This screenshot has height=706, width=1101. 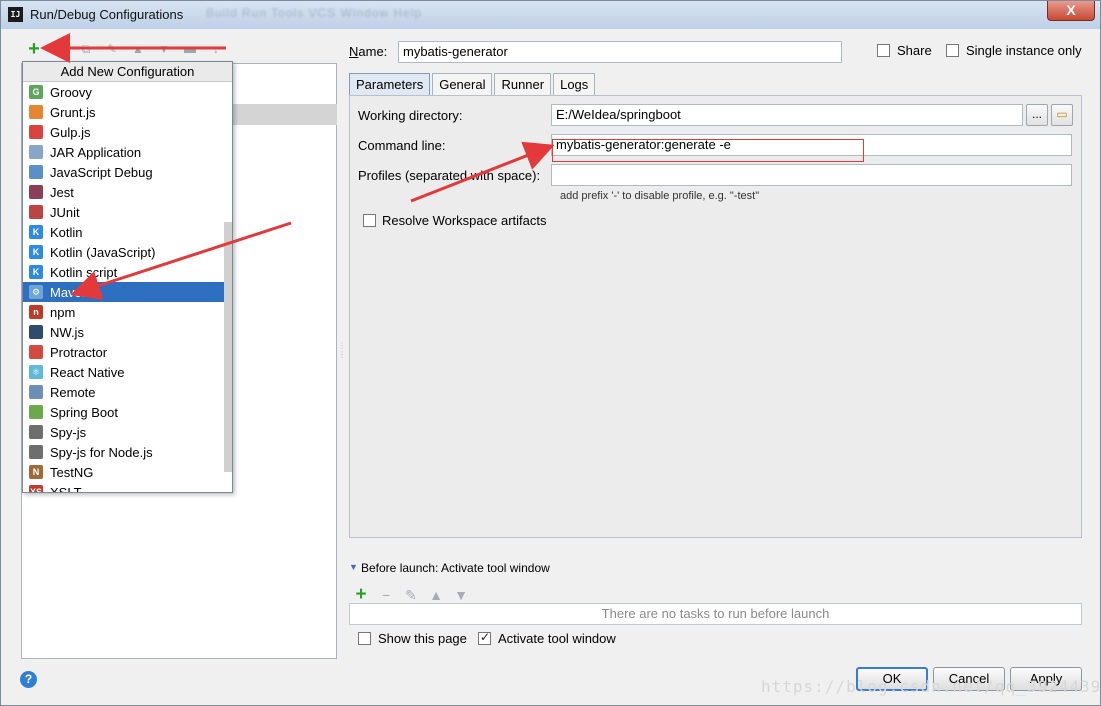 What do you see at coordinates (127, 432) in the screenshot?
I see `popup-item-spy-js: Spy-js` at bounding box center [127, 432].